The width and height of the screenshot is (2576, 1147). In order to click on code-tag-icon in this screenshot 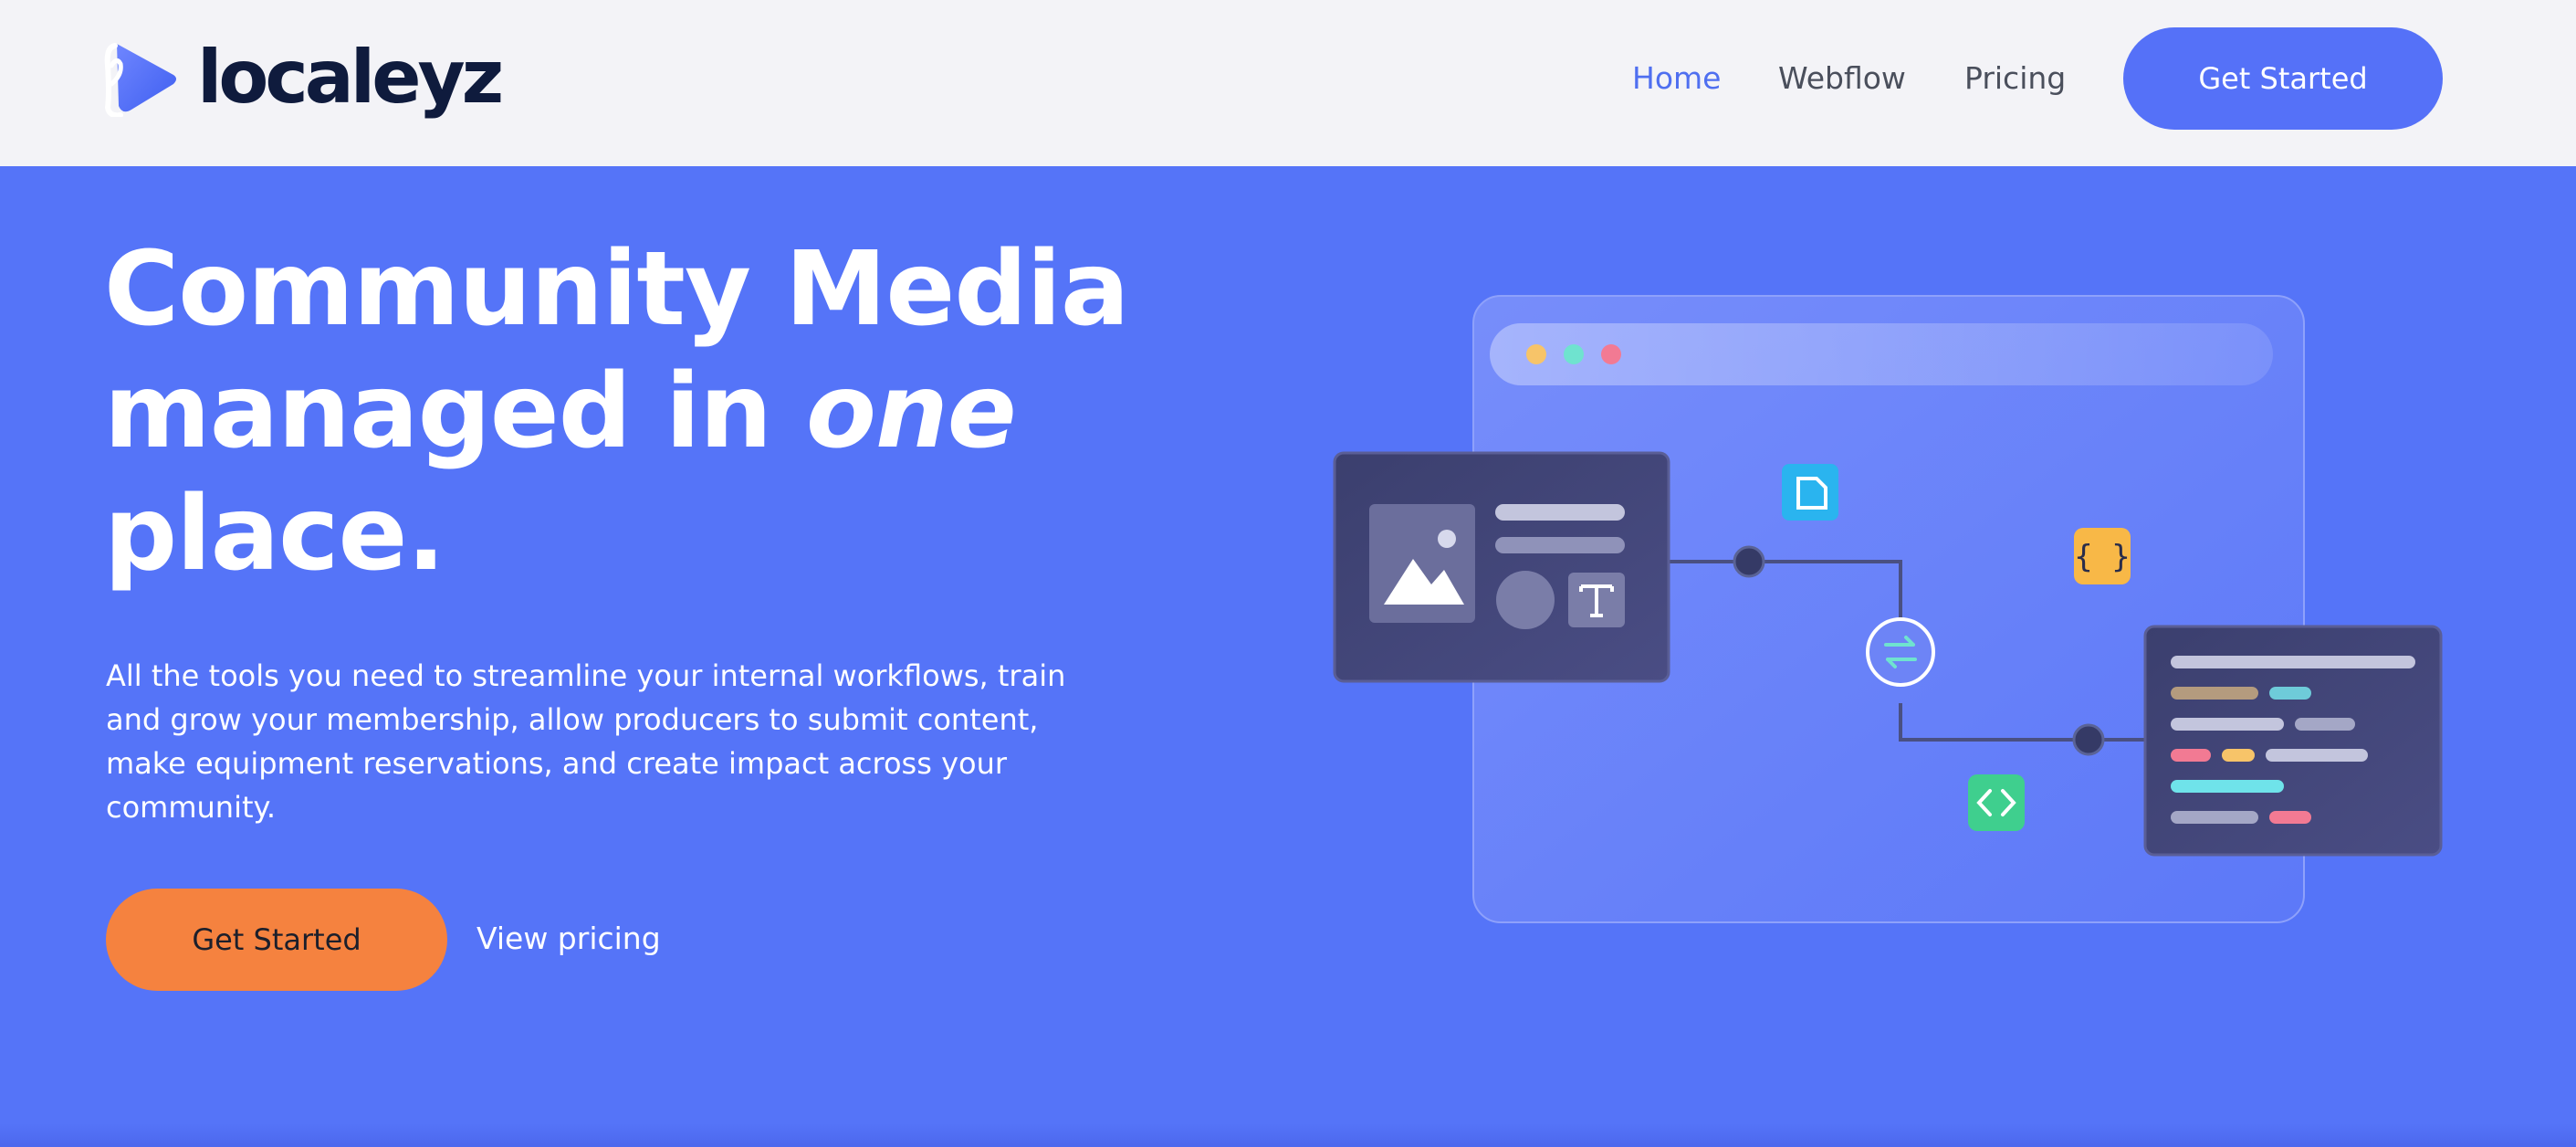, I will do `click(1997, 802)`.